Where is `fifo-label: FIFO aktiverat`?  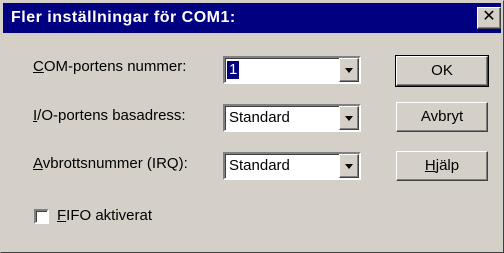 fifo-label: FIFO aktiverat is located at coordinates (104, 215).